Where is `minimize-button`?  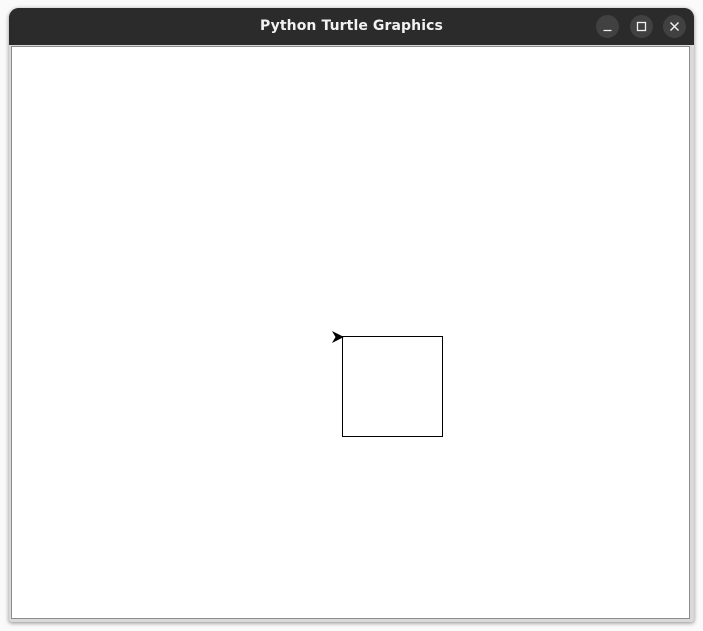 minimize-button is located at coordinates (607, 26).